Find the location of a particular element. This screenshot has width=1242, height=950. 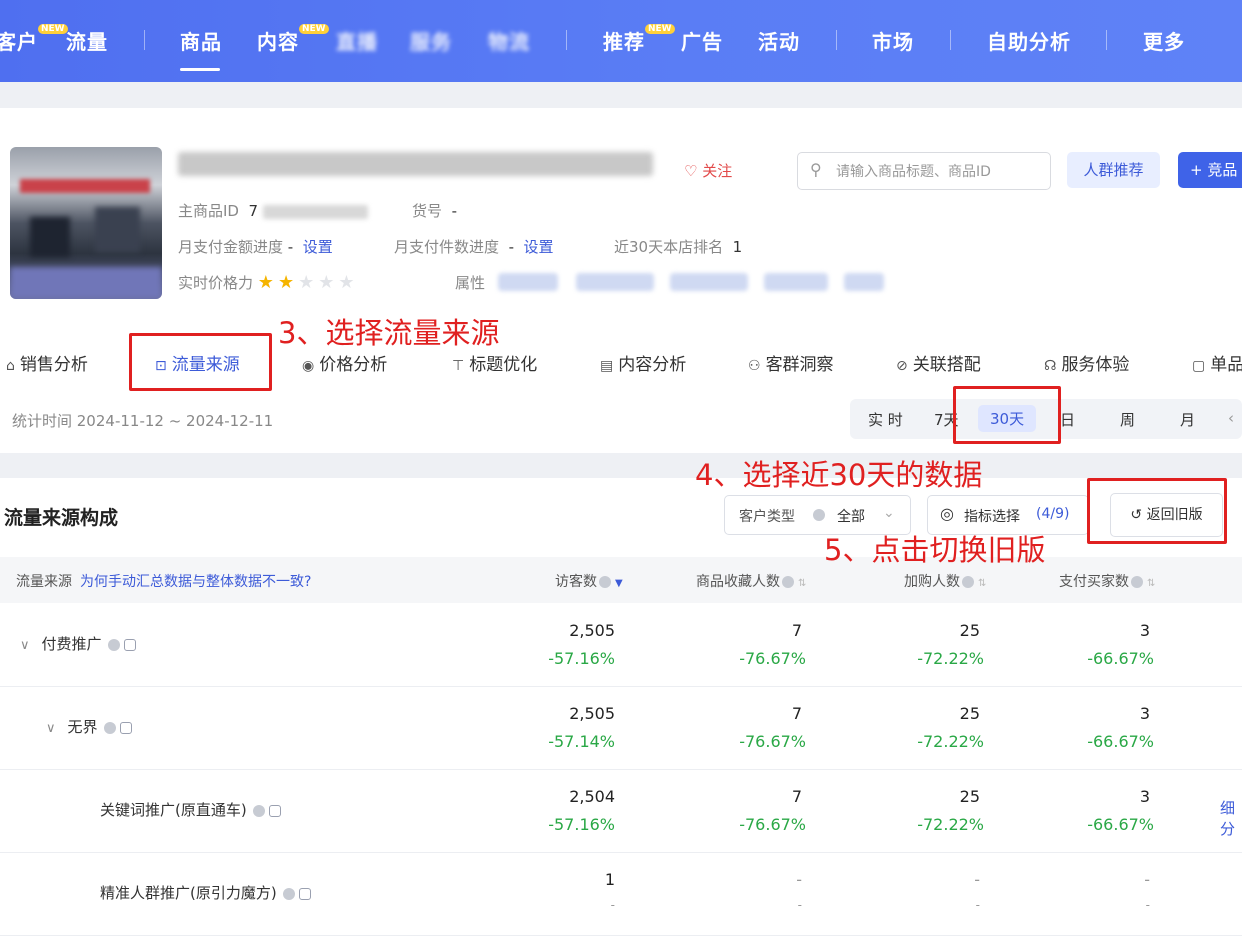

chevron-left-icon: ‹ is located at coordinates (1231, 418).